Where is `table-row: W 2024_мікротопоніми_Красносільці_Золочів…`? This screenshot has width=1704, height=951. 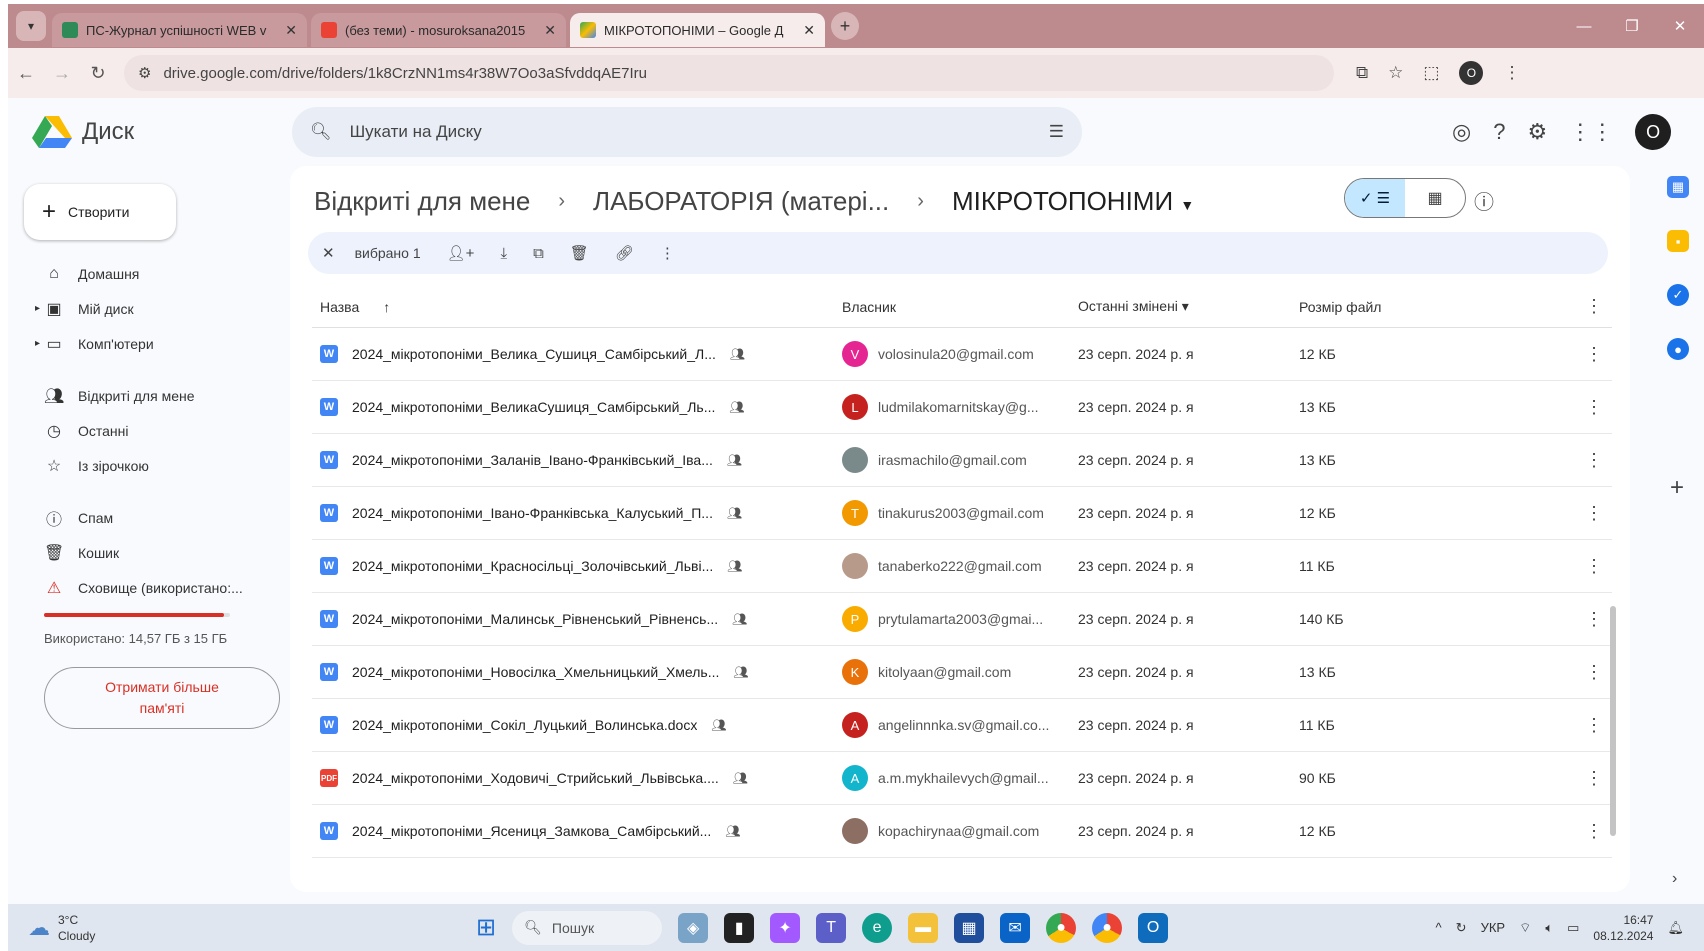 table-row: W 2024_мікротопоніми_Красносільці_Золочів… is located at coordinates (962, 566).